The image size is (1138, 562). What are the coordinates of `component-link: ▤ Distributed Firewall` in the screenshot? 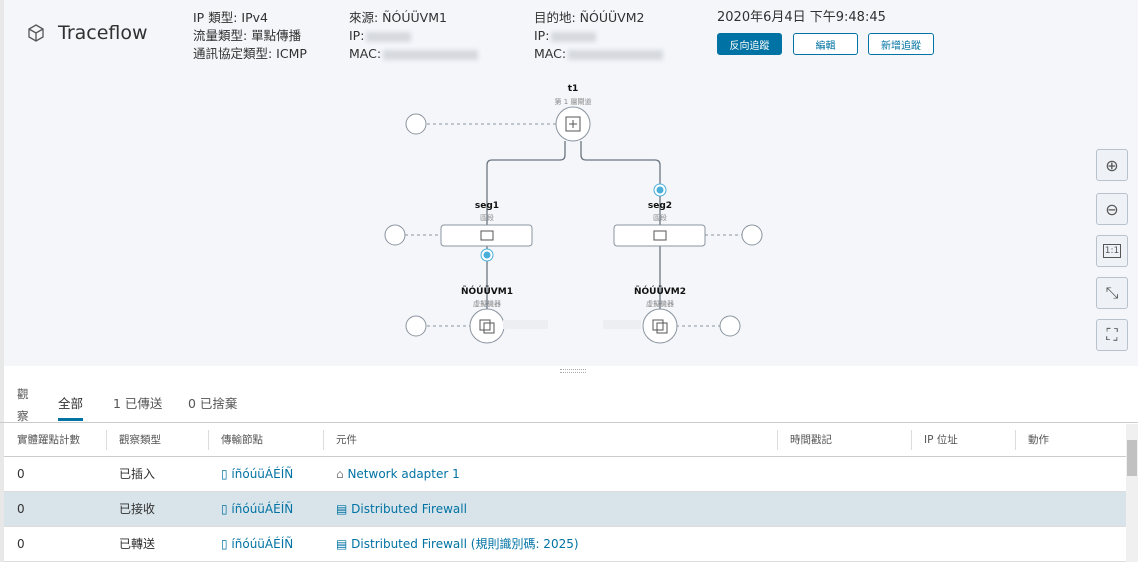 It's located at (550, 509).